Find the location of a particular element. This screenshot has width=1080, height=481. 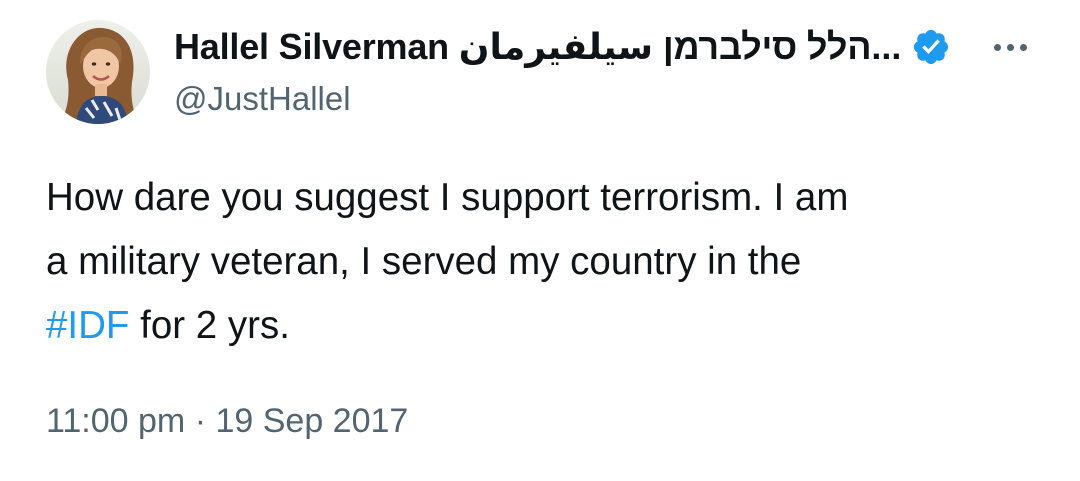

tweet-time: 11:00 pm is located at coordinates (115, 421).